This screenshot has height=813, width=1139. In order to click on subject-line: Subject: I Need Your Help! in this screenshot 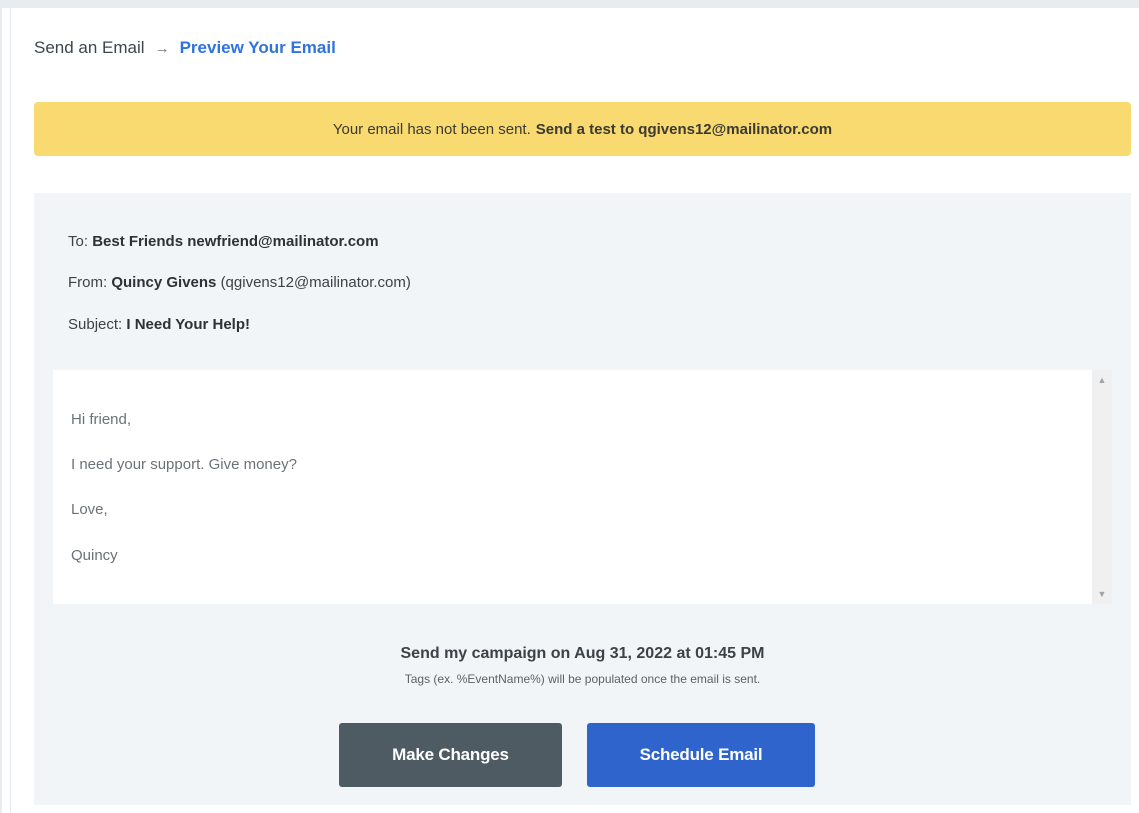, I will do `click(159, 324)`.